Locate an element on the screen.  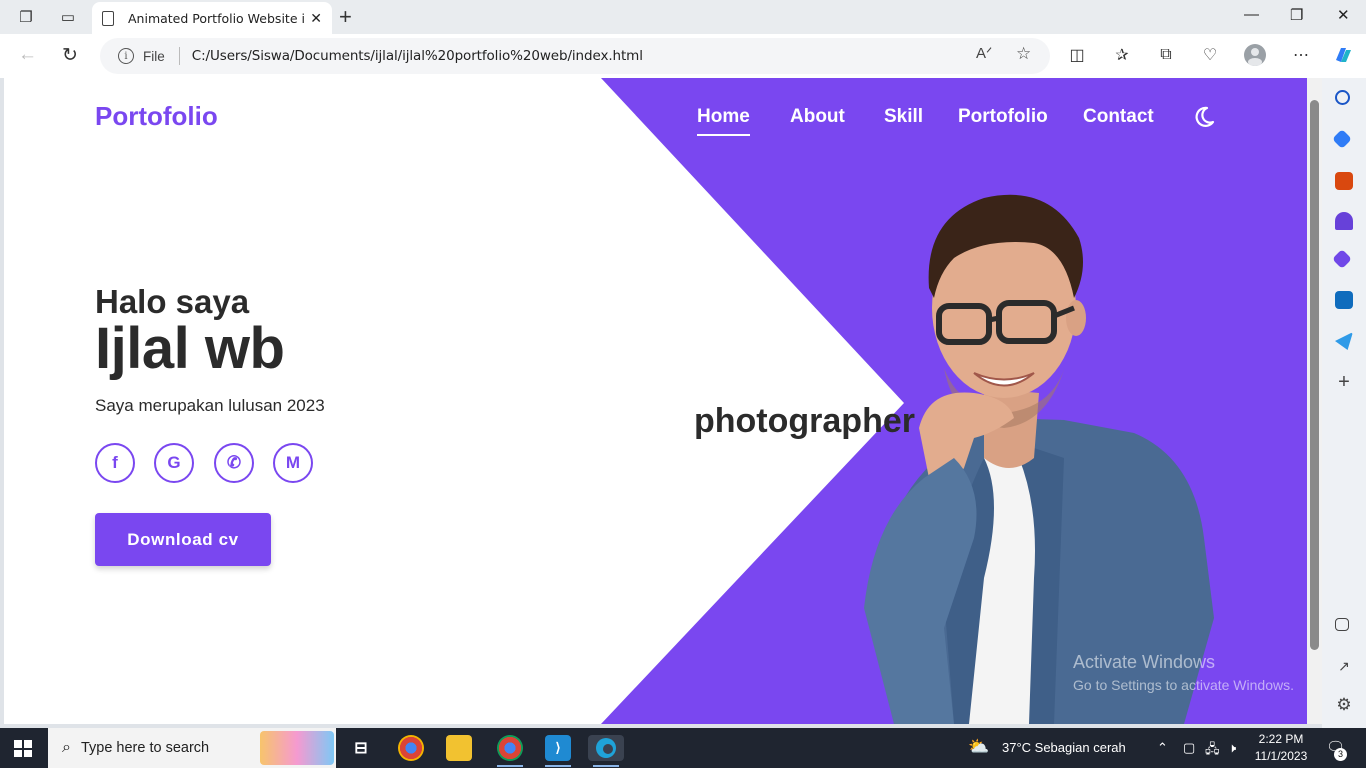
windows-start-icon is located at coordinates (23, 748).